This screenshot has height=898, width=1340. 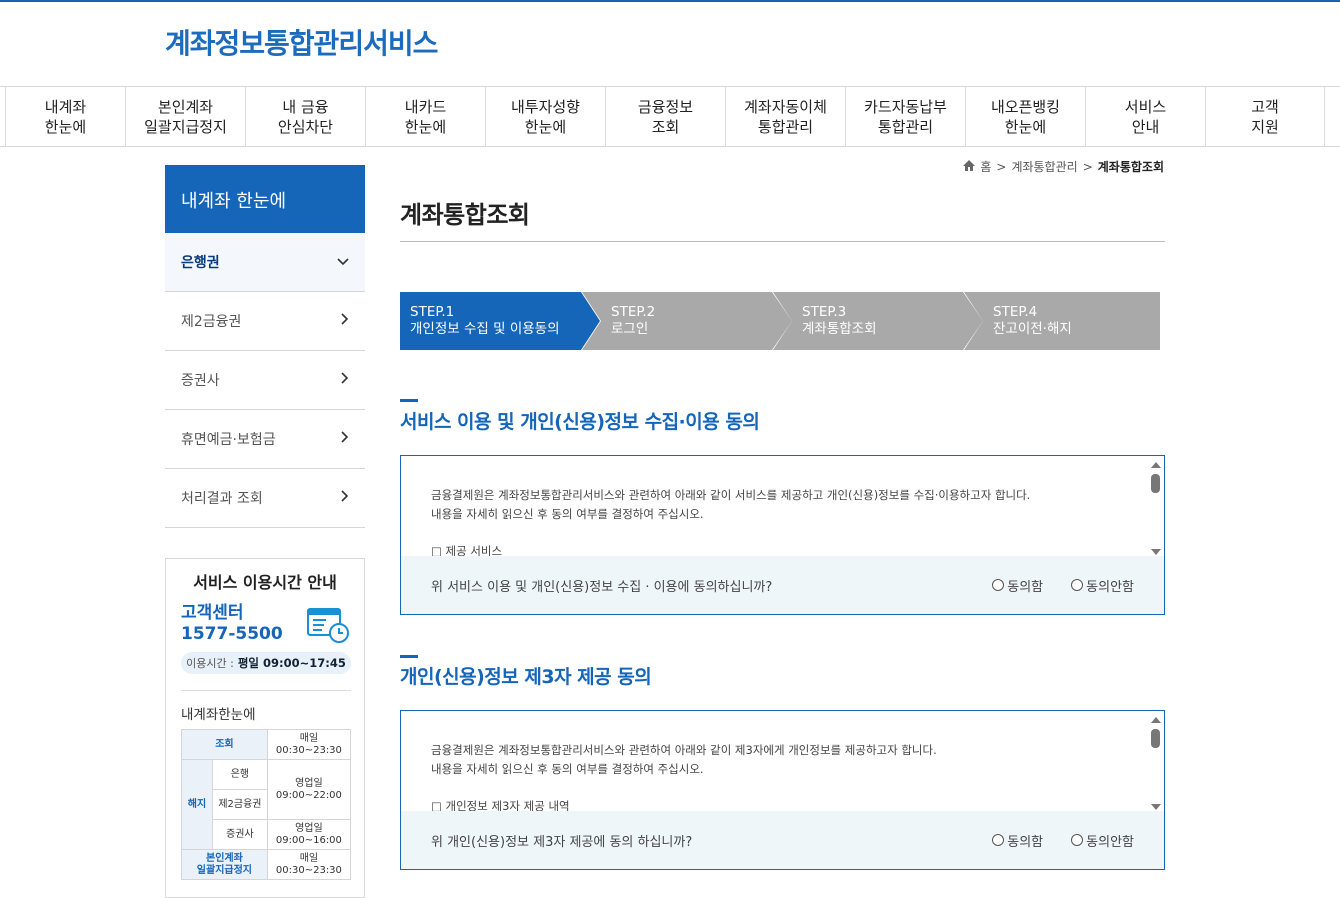 I want to click on top-accent-line, so click(x=670, y=1).